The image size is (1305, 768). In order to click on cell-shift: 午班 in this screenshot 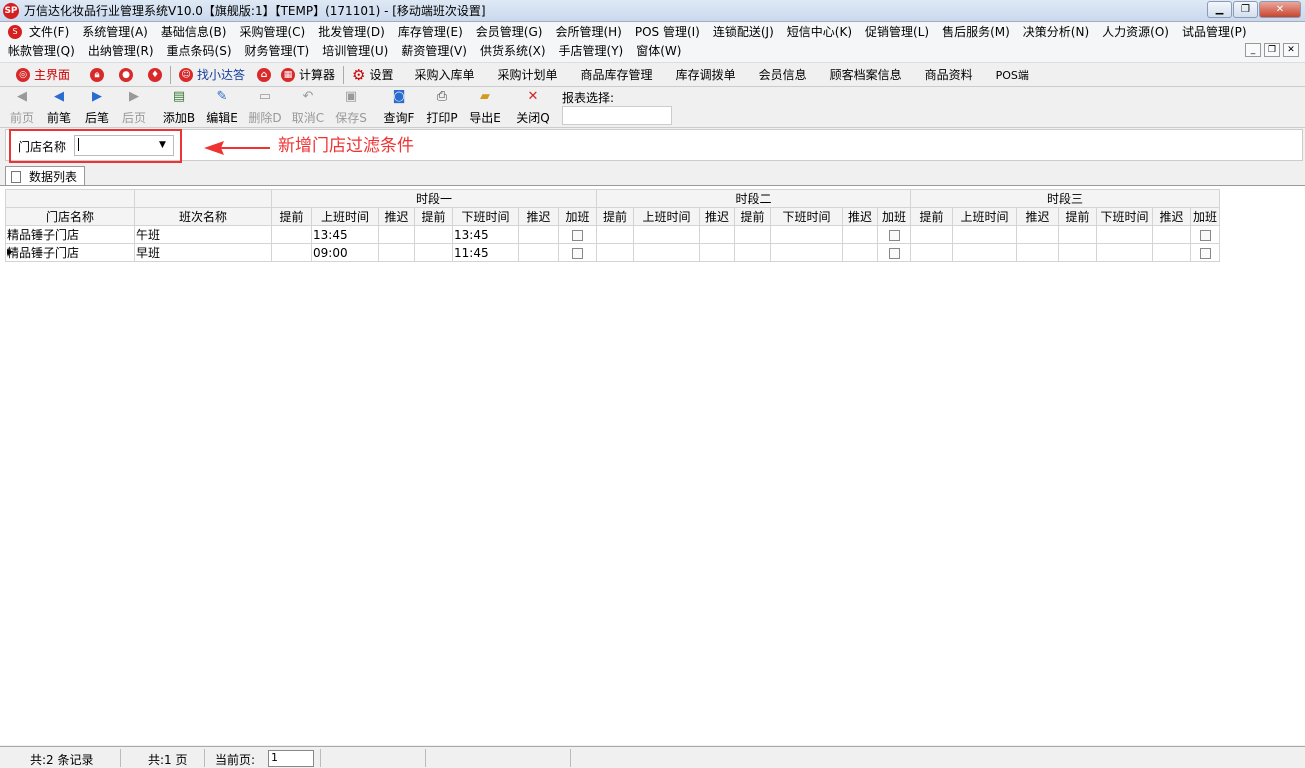, I will do `click(203, 234)`.